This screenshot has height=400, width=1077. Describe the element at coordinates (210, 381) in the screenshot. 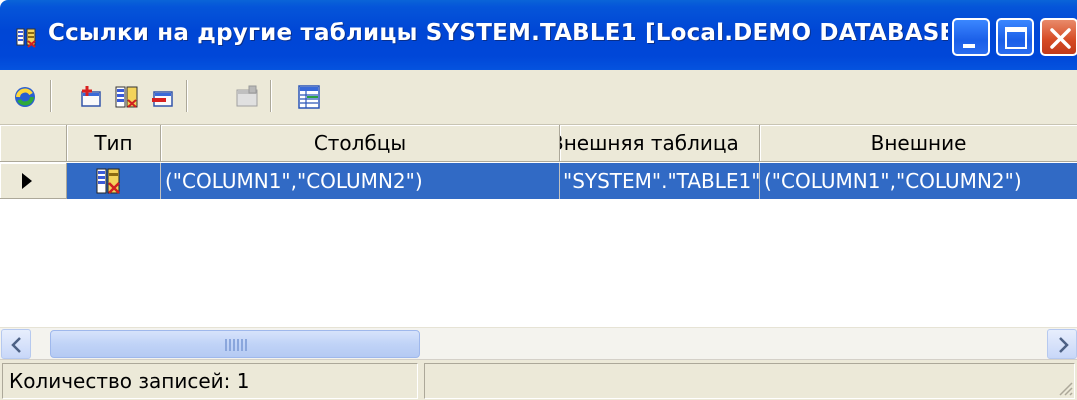

I see `record-count-label: Количество записей: 1` at that location.